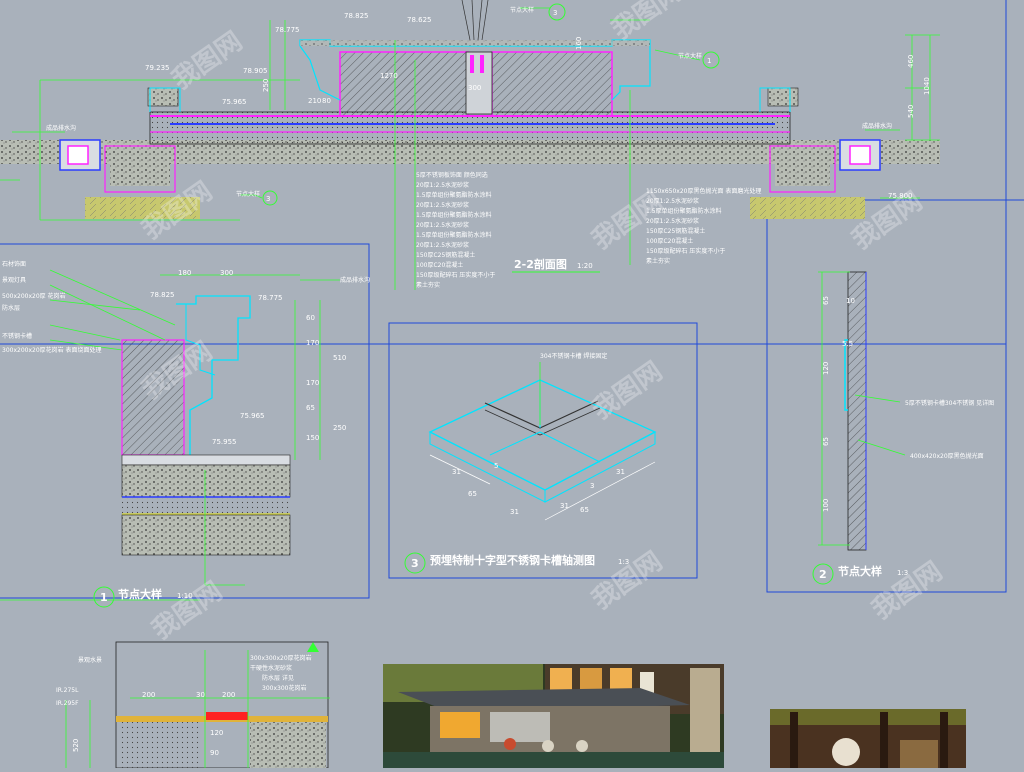 Image resolution: width=1024 pixels, height=772 pixels. I want to click on drawing-label: 1150x650x20厚黑色抛光面 表面磨光处理, so click(703, 191).